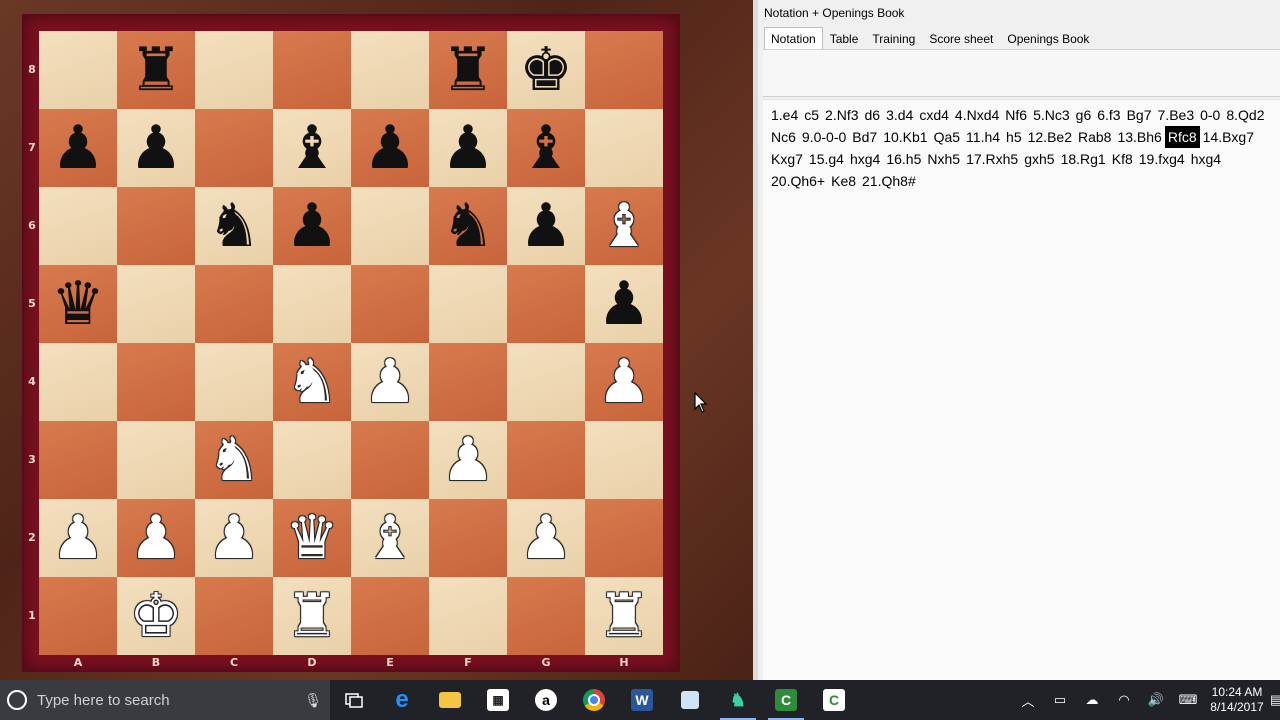  Describe the element at coordinates (738, 700) in the screenshot. I see `chess-app-icon: ♞` at that location.